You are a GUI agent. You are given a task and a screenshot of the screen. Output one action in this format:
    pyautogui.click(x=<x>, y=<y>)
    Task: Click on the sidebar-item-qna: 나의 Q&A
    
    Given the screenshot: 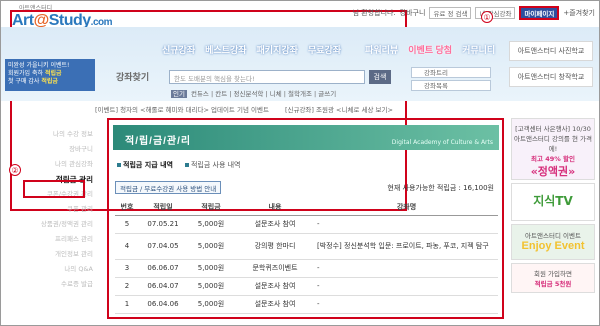 What is the action you would take?
    pyautogui.click(x=64, y=269)
    